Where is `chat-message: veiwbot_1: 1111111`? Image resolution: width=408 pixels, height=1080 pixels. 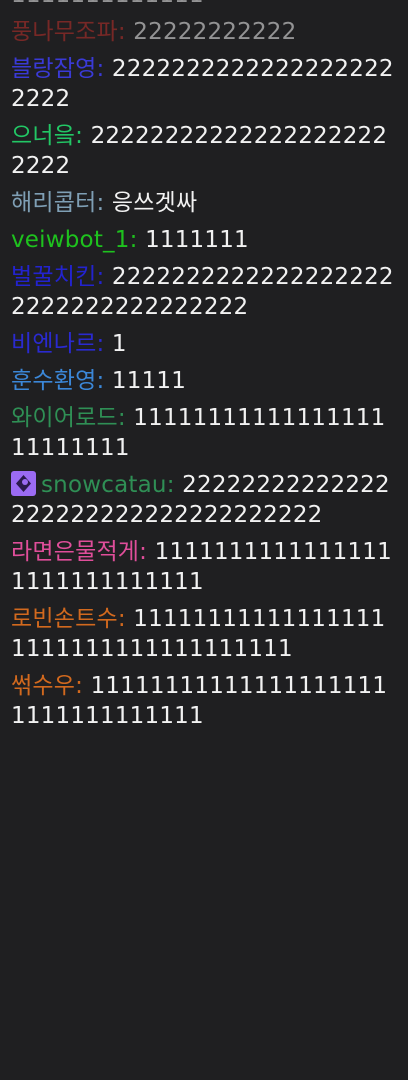 chat-message: veiwbot_1: 1111111 is located at coordinates (205, 240).